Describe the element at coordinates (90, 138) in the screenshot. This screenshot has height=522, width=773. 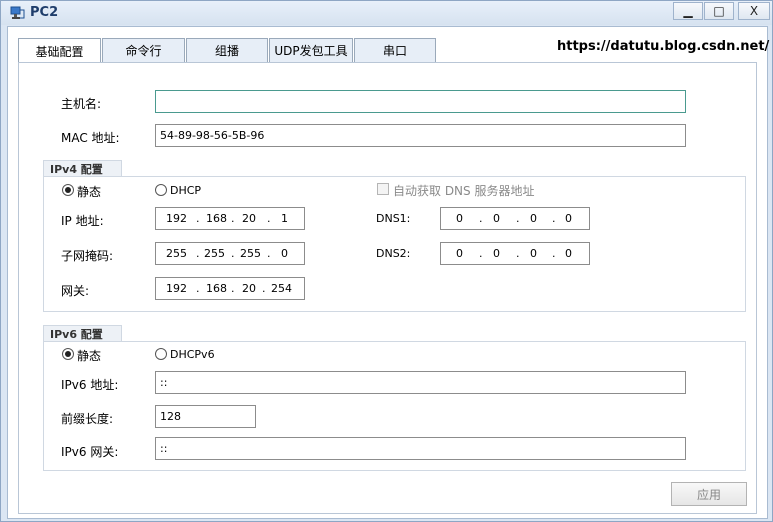
I see `mac-label: MAC 地址:` at that location.